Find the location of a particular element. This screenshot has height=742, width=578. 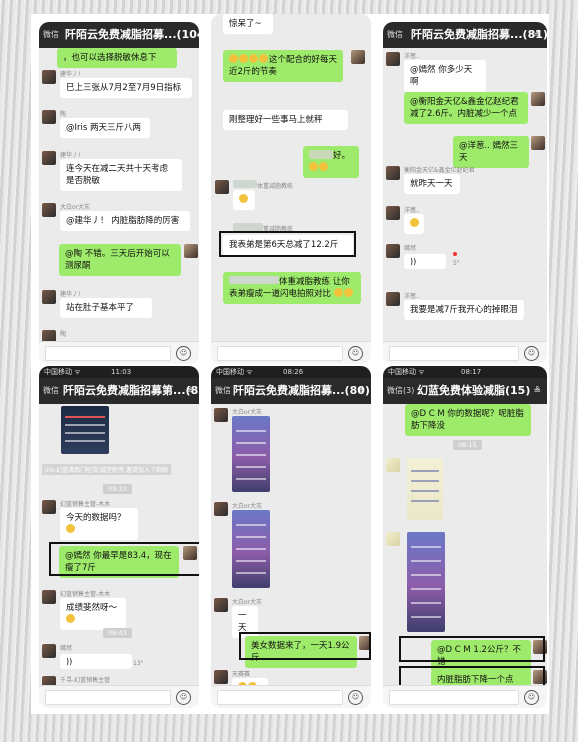

message-bubble: 巳上三张从7月2至7月9日指标 is located at coordinates (126, 88).